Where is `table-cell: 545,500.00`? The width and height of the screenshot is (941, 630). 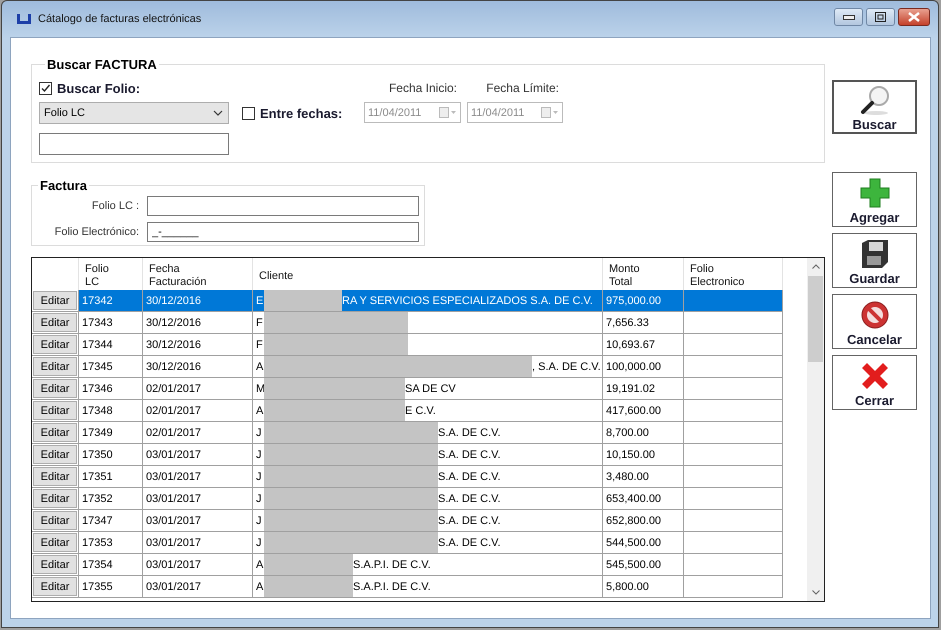
table-cell: 545,500.00 is located at coordinates (643, 565).